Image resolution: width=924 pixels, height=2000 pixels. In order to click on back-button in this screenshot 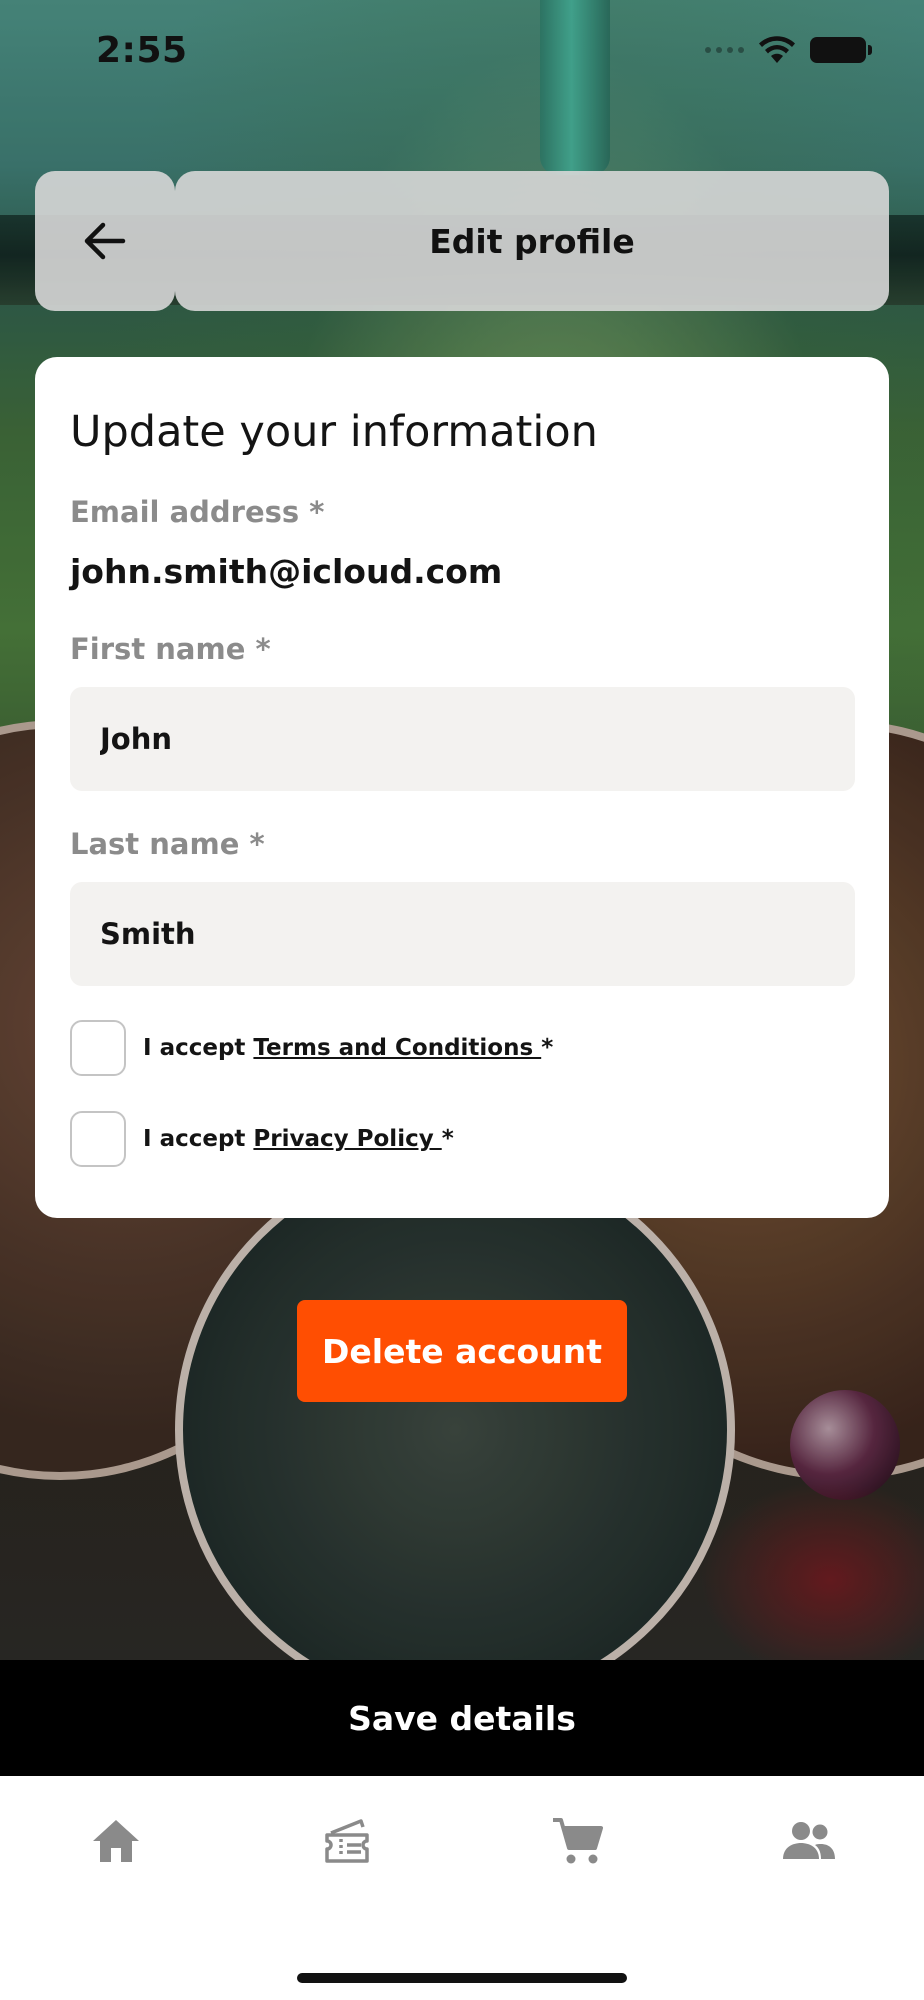, I will do `click(105, 241)`.